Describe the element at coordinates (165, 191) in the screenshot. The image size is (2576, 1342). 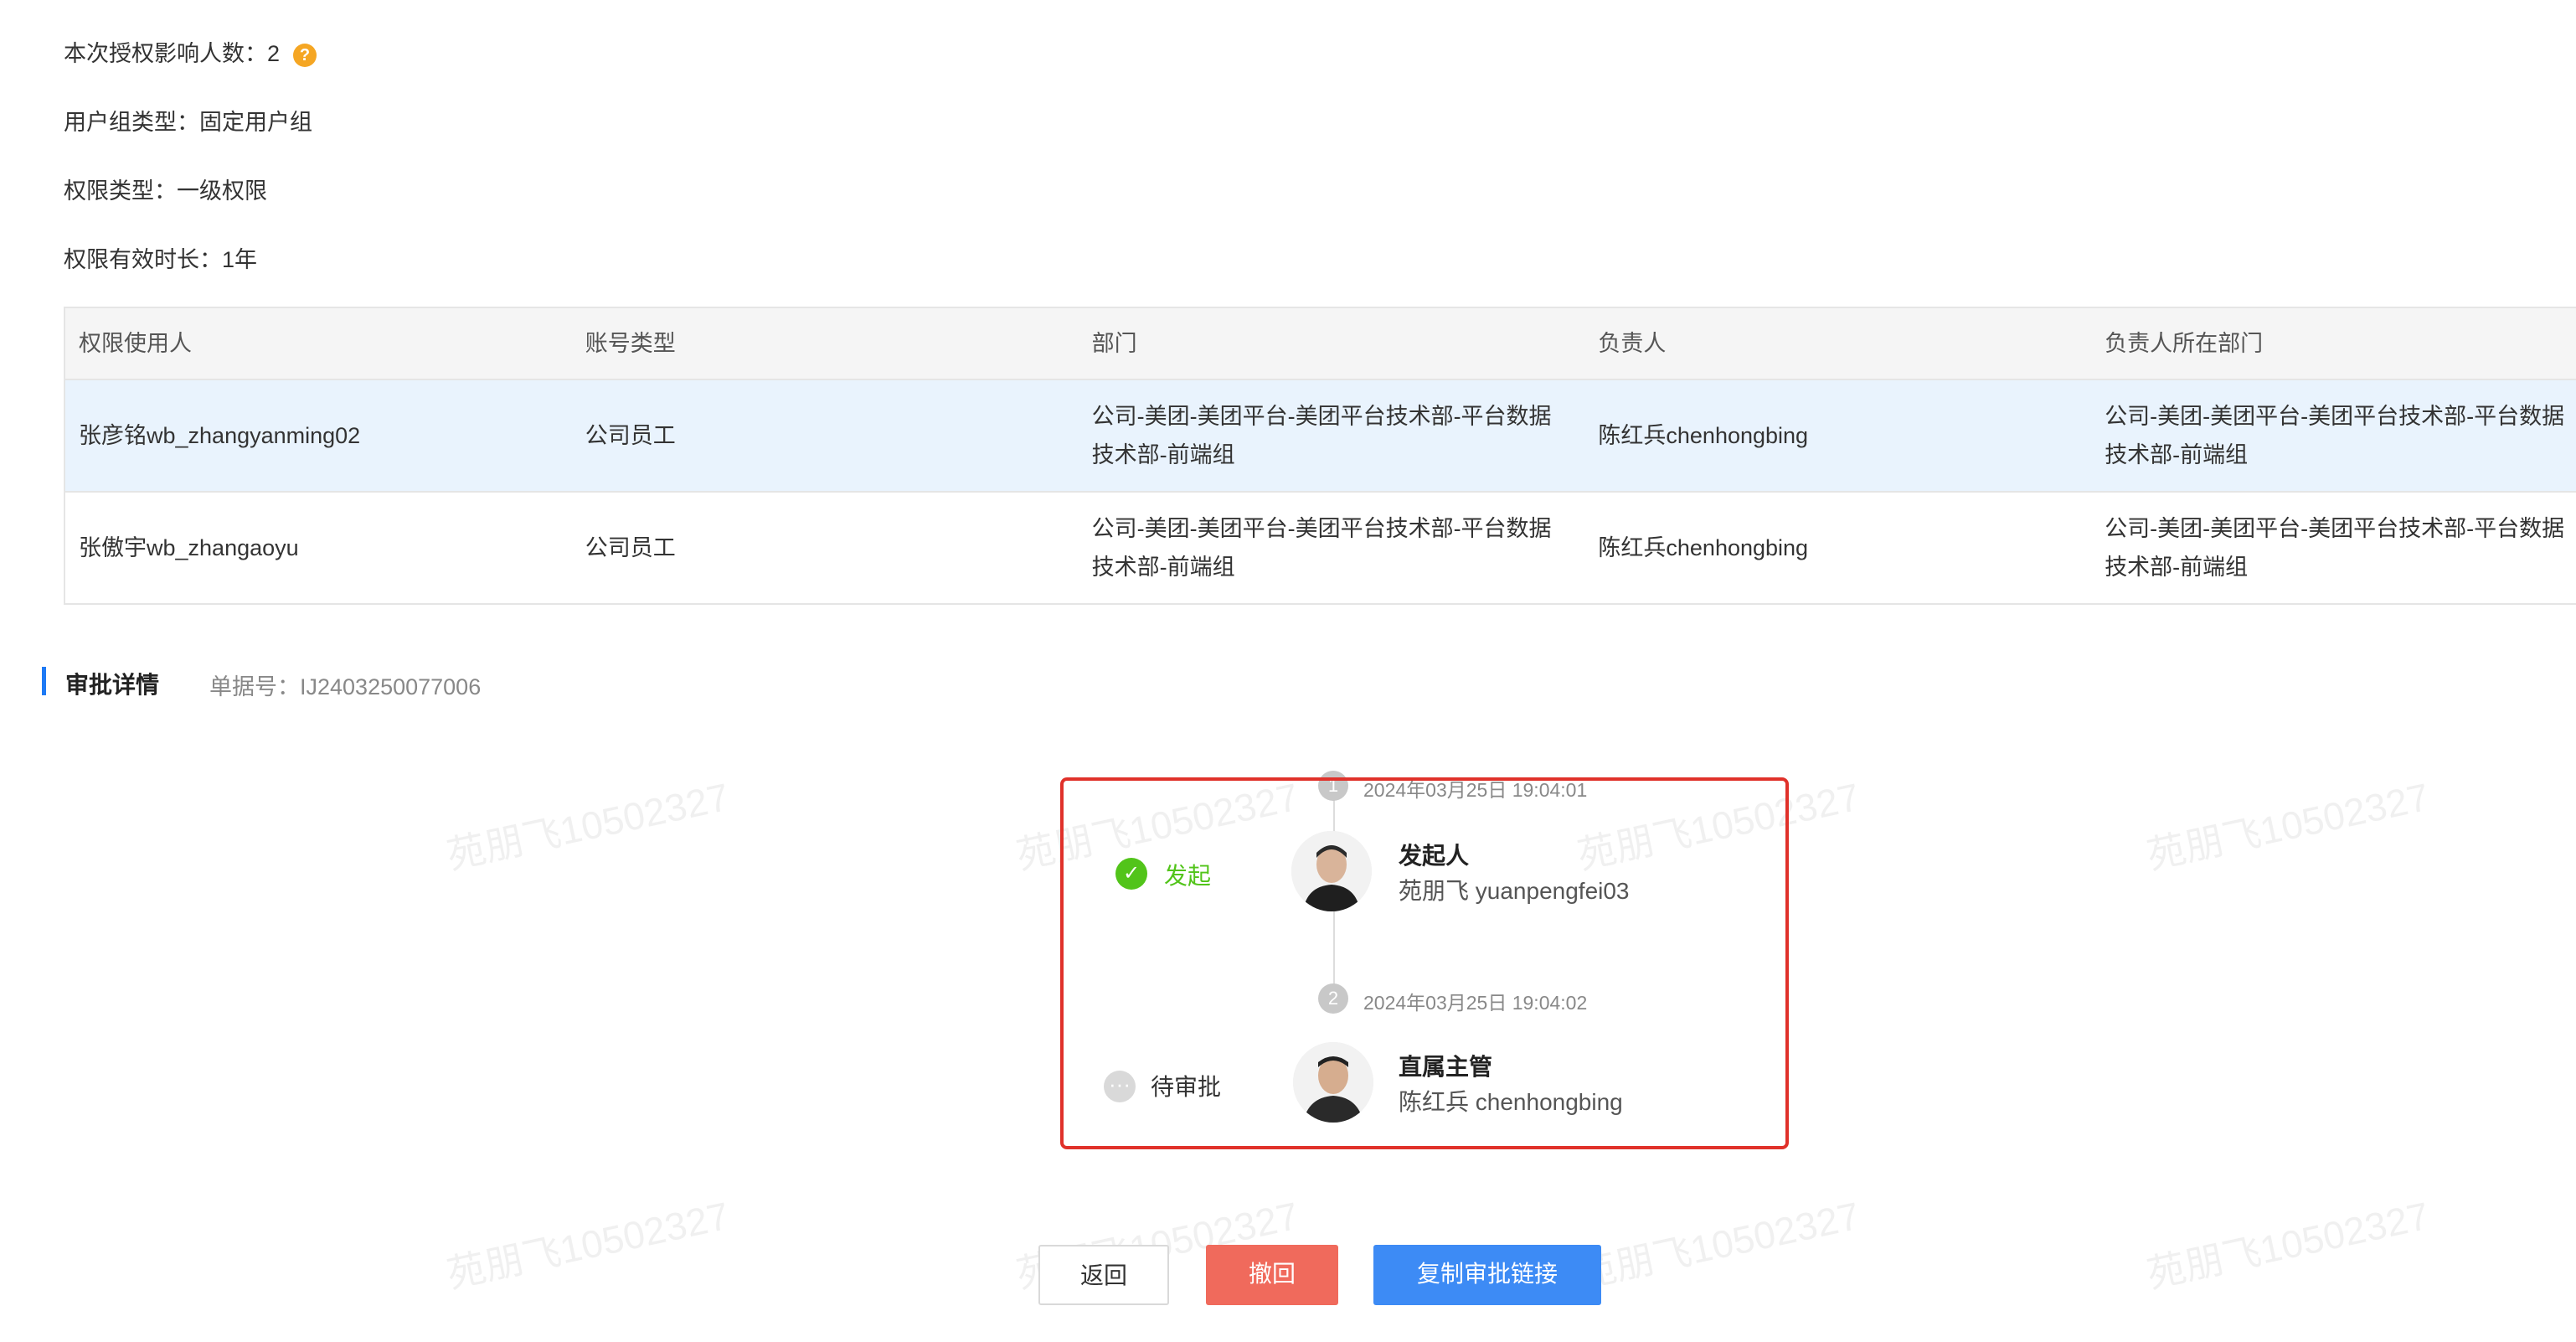
I see `permission-type: 权限类型：一级权限` at that location.